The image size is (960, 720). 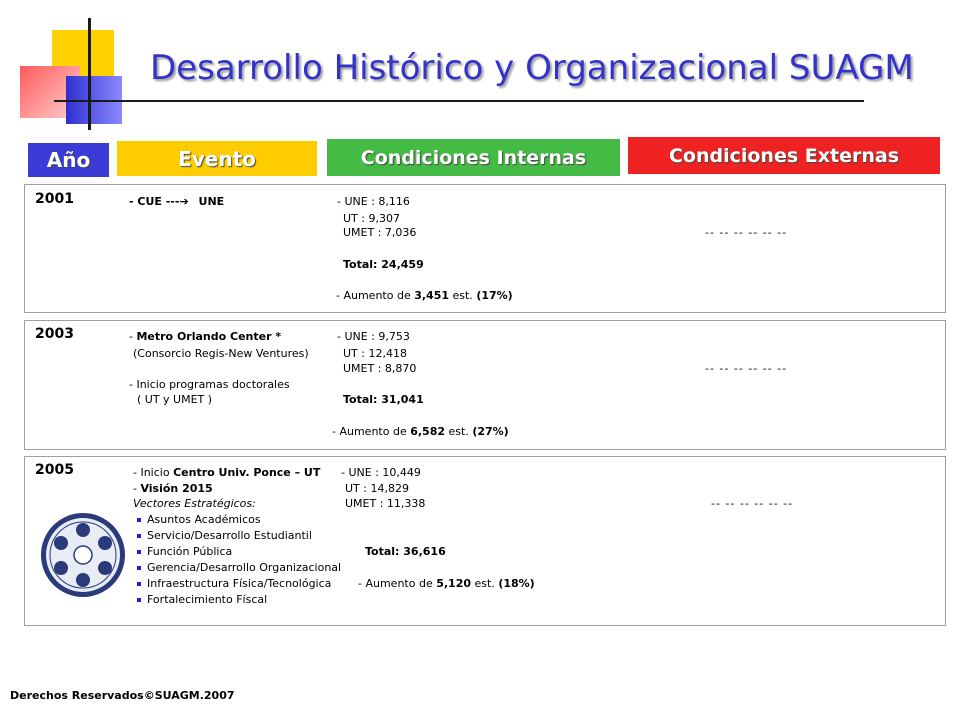 I want to click on row-year: 2001, so click(x=54, y=199).